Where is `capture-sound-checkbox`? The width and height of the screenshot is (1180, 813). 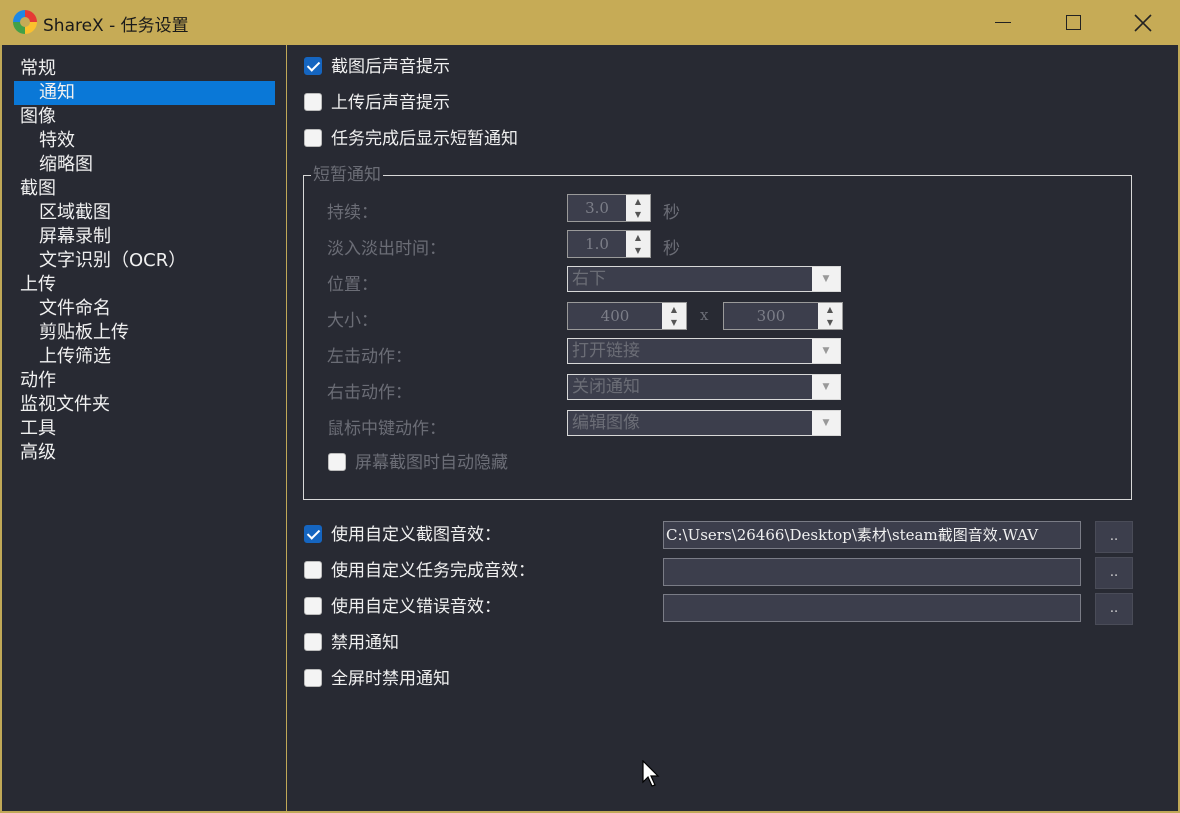 capture-sound-checkbox is located at coordinates (313, 66).